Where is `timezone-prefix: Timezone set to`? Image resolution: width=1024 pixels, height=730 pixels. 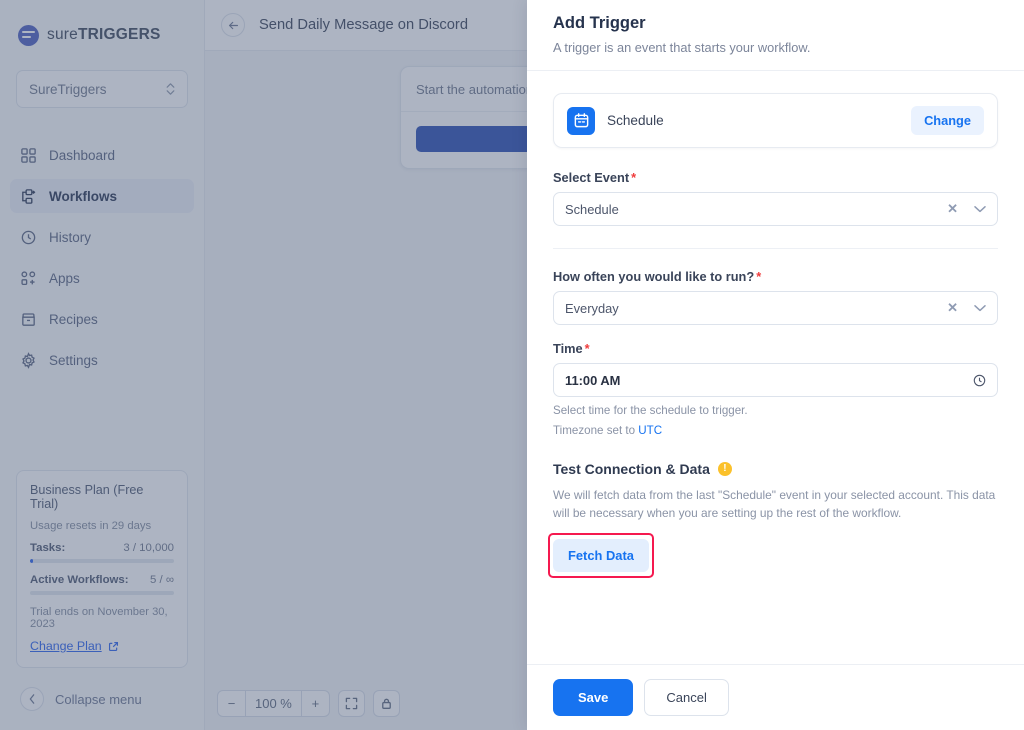 timezone-prefix: Timezone set to is located at coordinates (596, 430).